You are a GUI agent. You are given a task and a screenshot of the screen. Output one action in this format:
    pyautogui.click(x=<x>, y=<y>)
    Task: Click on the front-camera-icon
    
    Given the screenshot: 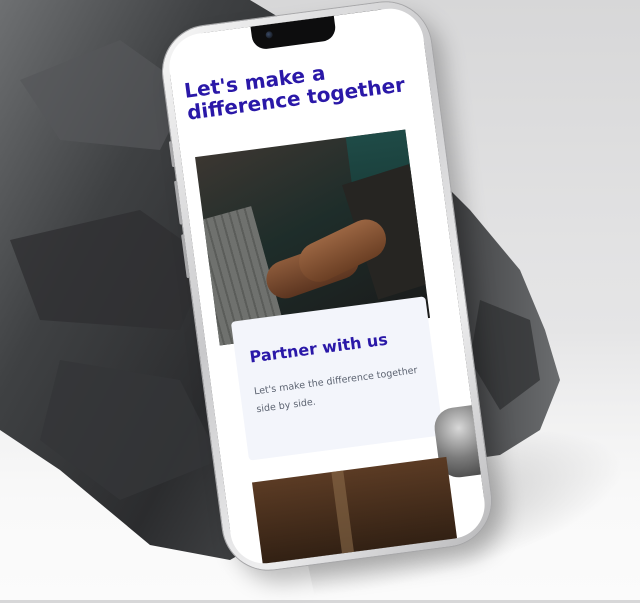 What is the action you would take?
    pyautogui.click(x=269, y=34)
    